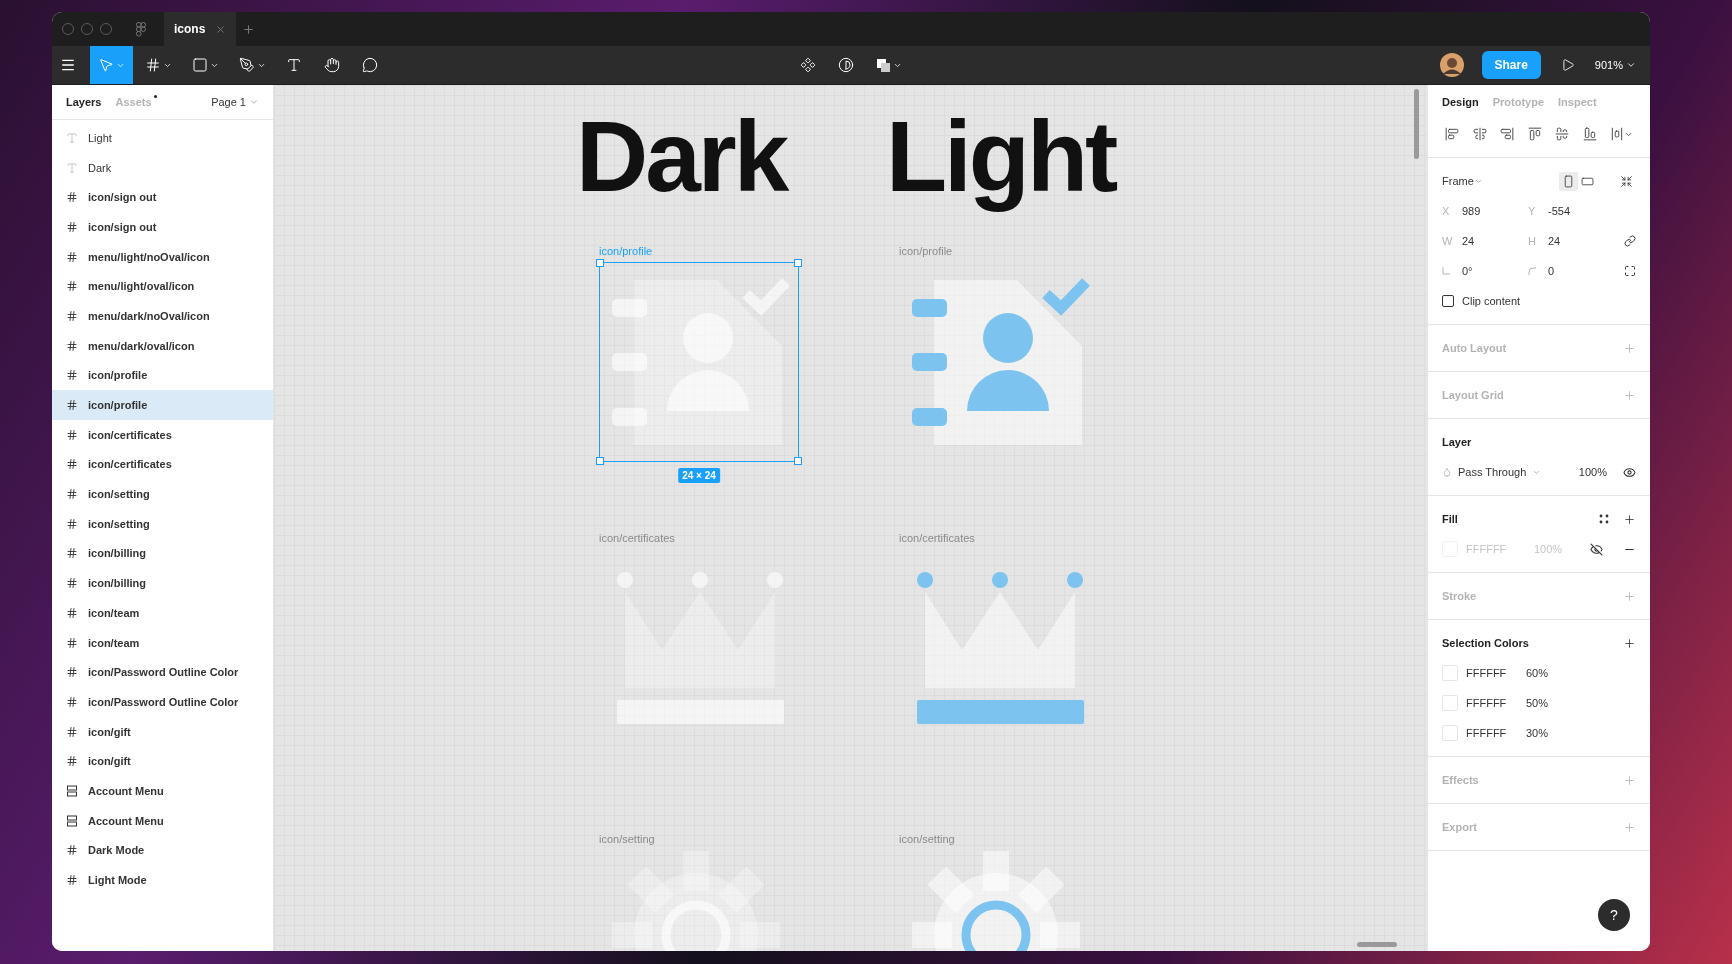  What do you see at coordinates (808, 65) in the screenshot?
I see `diamonds-icon` at bounding box center [808, 65].